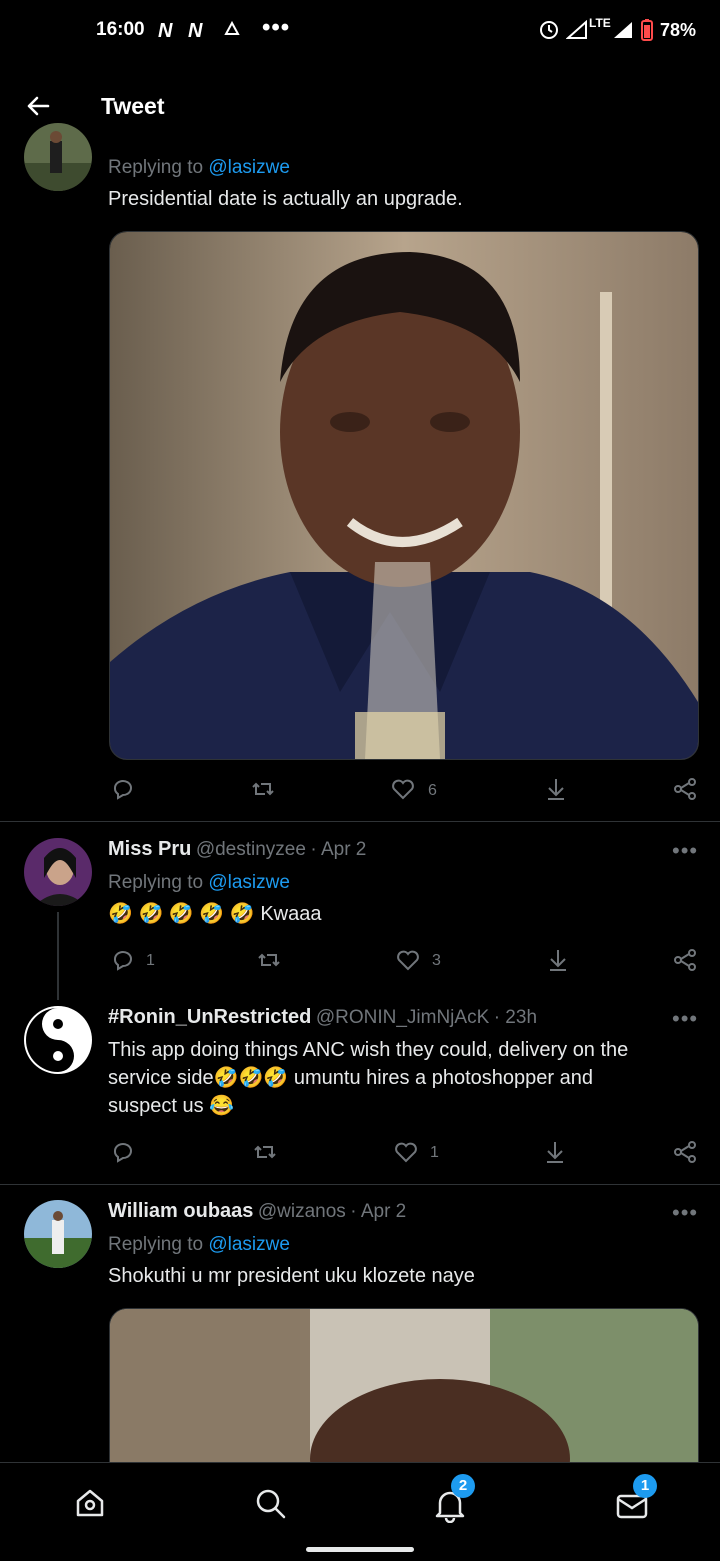 The height and width of the screenshot is (1561, 720). What do you see at coordinates (360, 100) in the screenshot?
I see `top-app-bar: Tweet` at bounding box center [360, 100].